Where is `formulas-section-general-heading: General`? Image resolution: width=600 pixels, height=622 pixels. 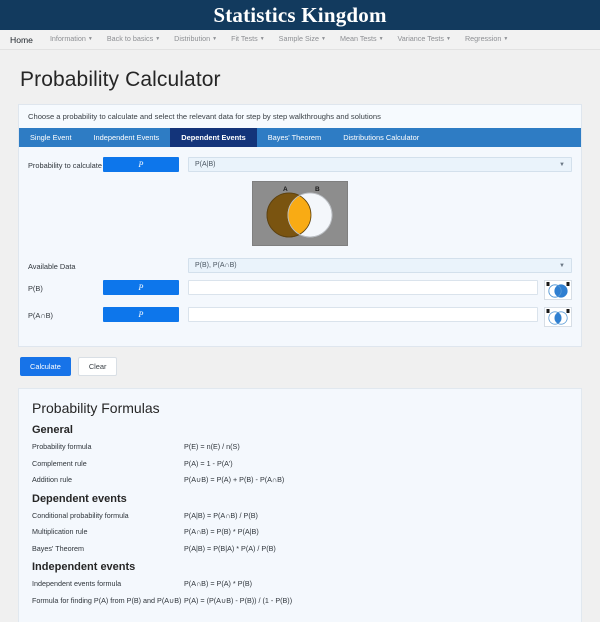
formulas-section-general-heading: General is located at coordinates (52, 430).